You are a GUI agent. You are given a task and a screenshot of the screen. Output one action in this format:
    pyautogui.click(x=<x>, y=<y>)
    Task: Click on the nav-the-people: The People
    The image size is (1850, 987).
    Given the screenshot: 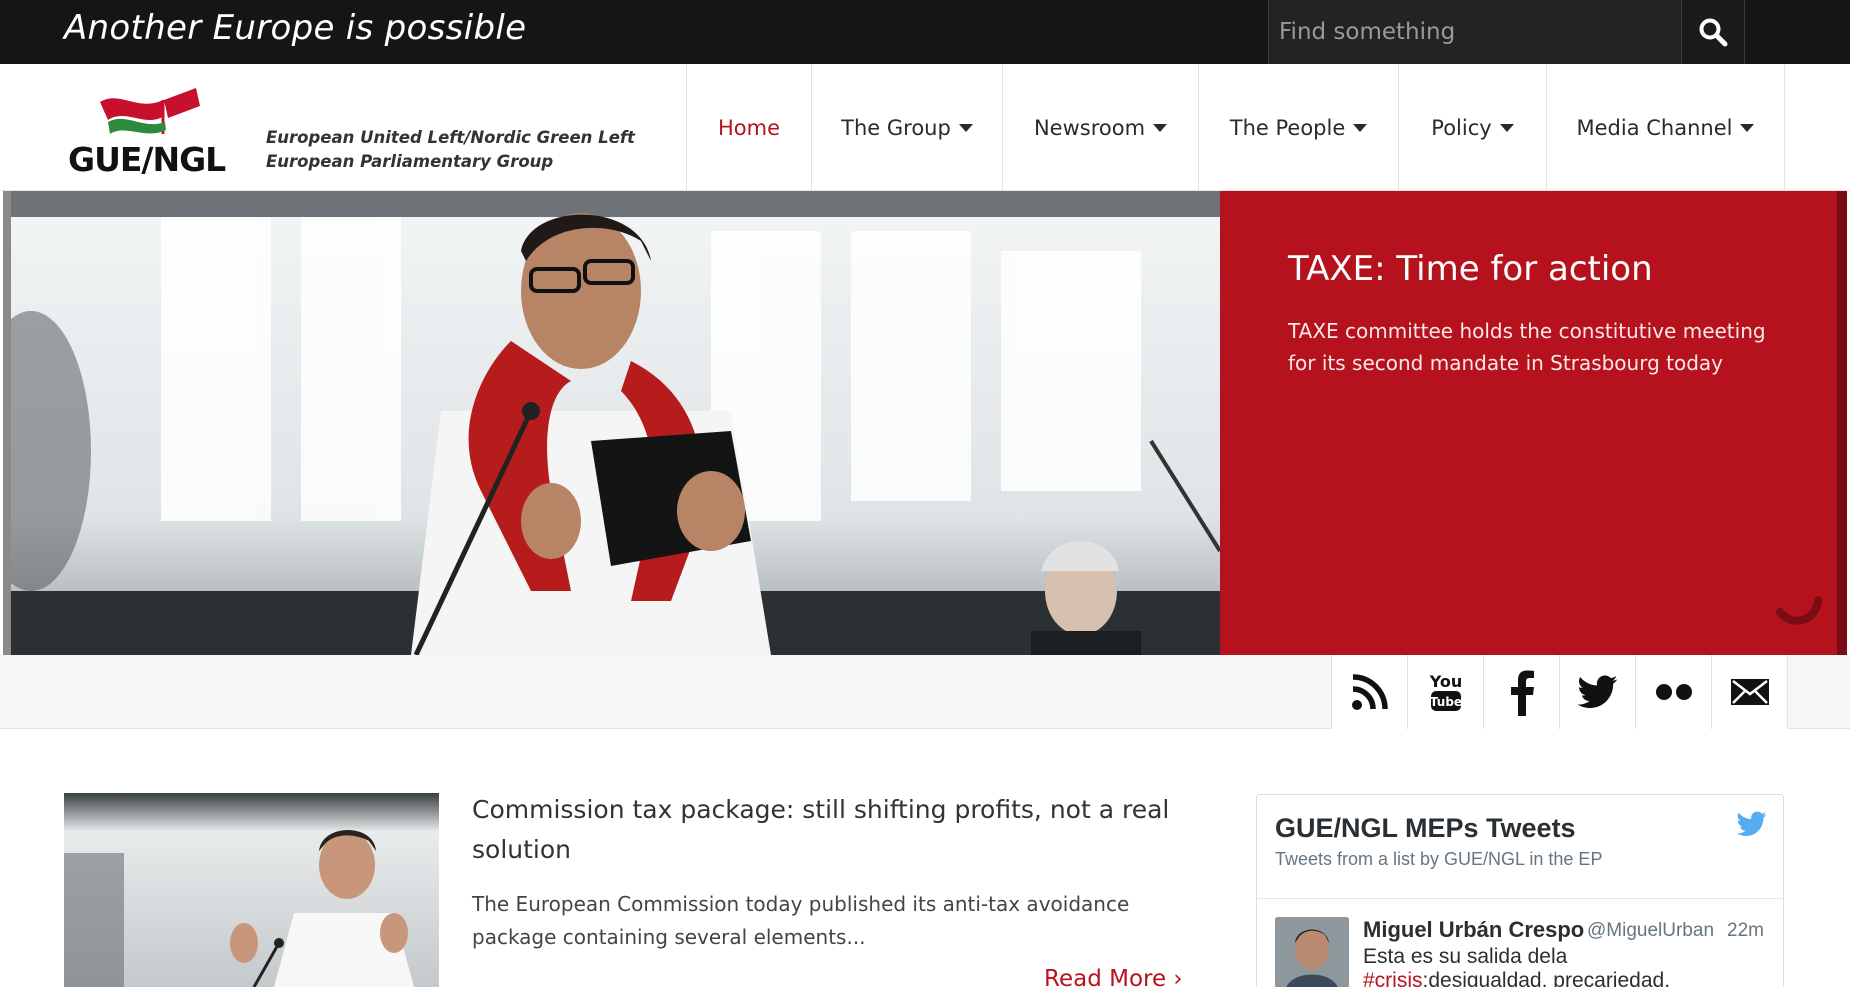 What is the action you would take?
    pyautogui.click(x=1299, y=127)
    